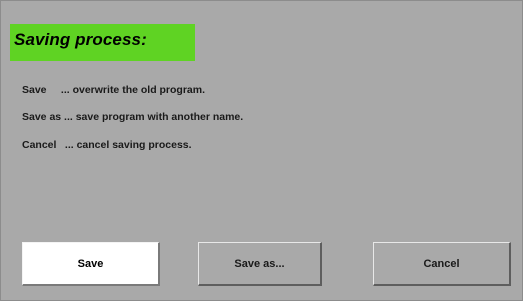  I want to click on save-button-label: Save, so click(90, 263).